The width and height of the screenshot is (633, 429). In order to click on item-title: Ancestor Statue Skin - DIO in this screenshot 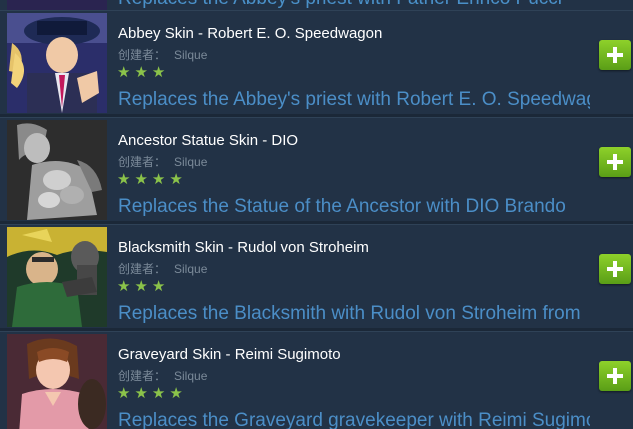, I will do `click(208, 140)`.